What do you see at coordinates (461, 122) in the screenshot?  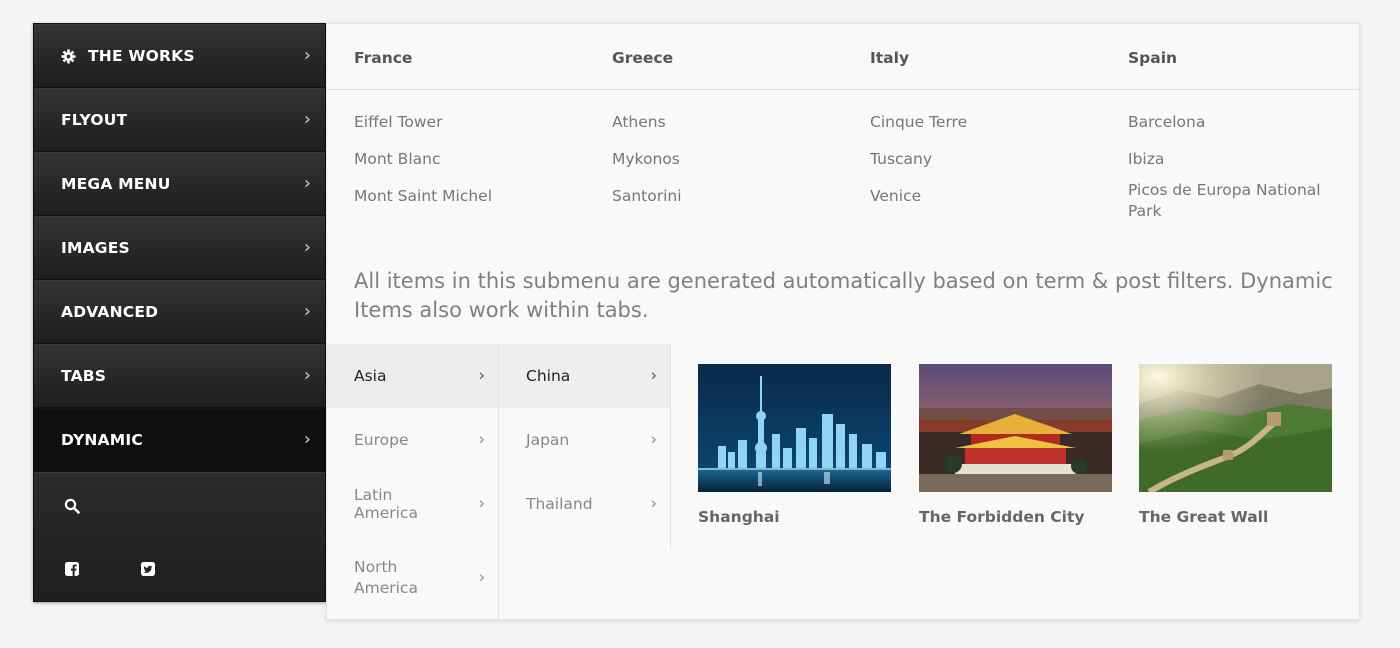 I see `list-item-link: Eiffel Tower` at bounding box center [461, 122].